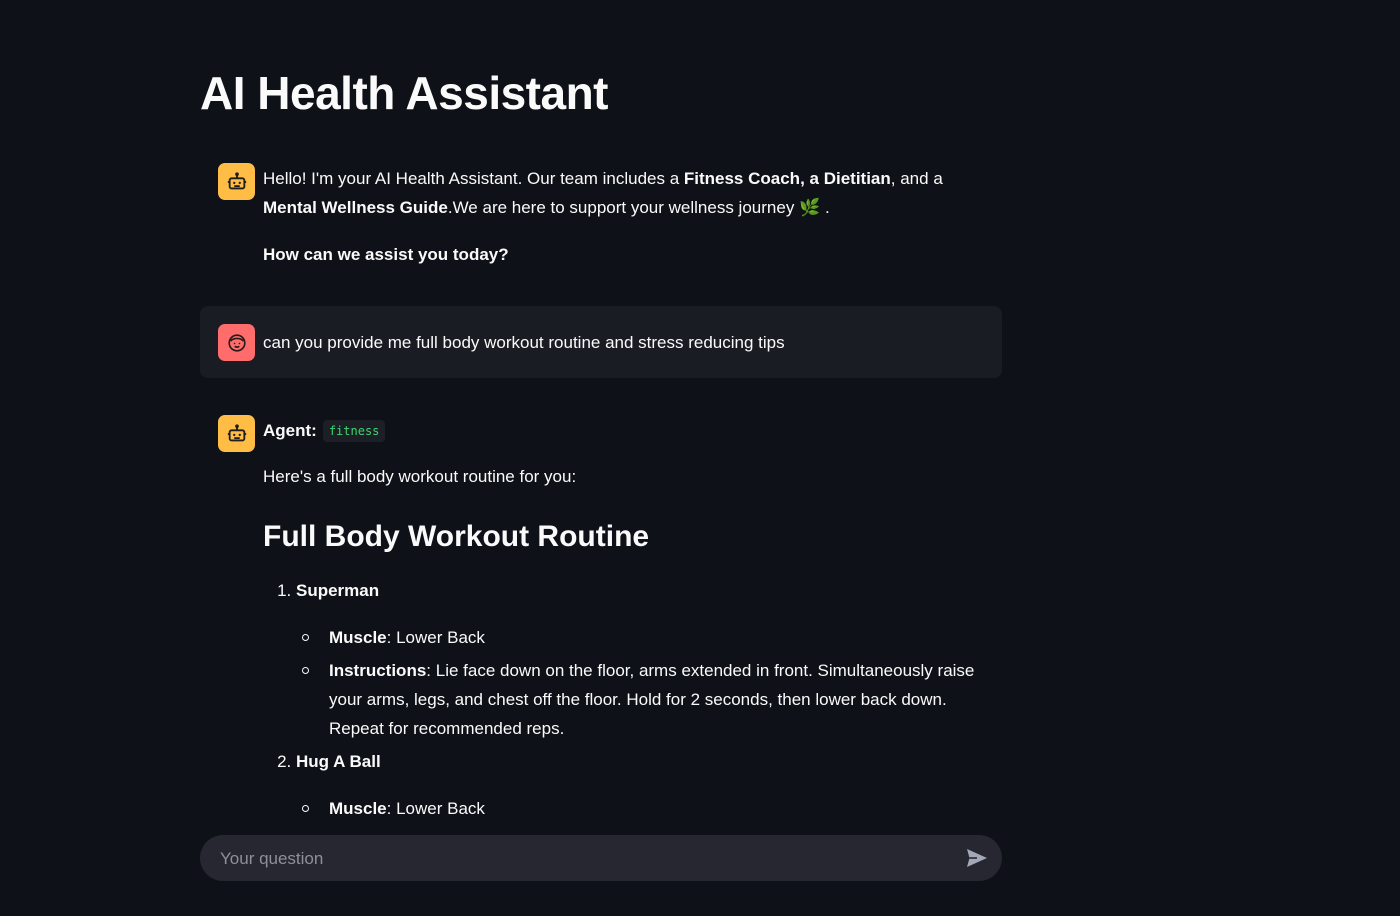 This screenshot has height=916, width=1400. I want to click on exercise-title: Hug A Ball, so click(338, 761).